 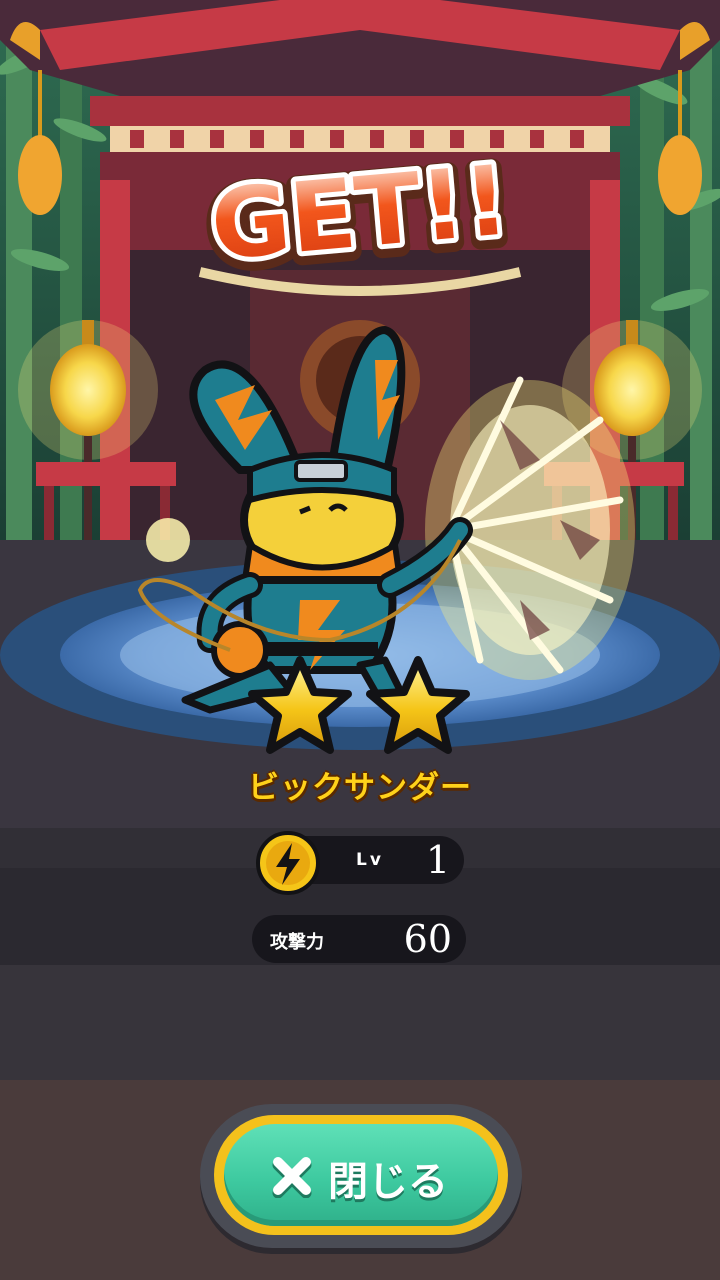 What do you see at coordinates (427, 939) in the screenshot?
I see `attack-value: 60` at bounding box center [427, 939].